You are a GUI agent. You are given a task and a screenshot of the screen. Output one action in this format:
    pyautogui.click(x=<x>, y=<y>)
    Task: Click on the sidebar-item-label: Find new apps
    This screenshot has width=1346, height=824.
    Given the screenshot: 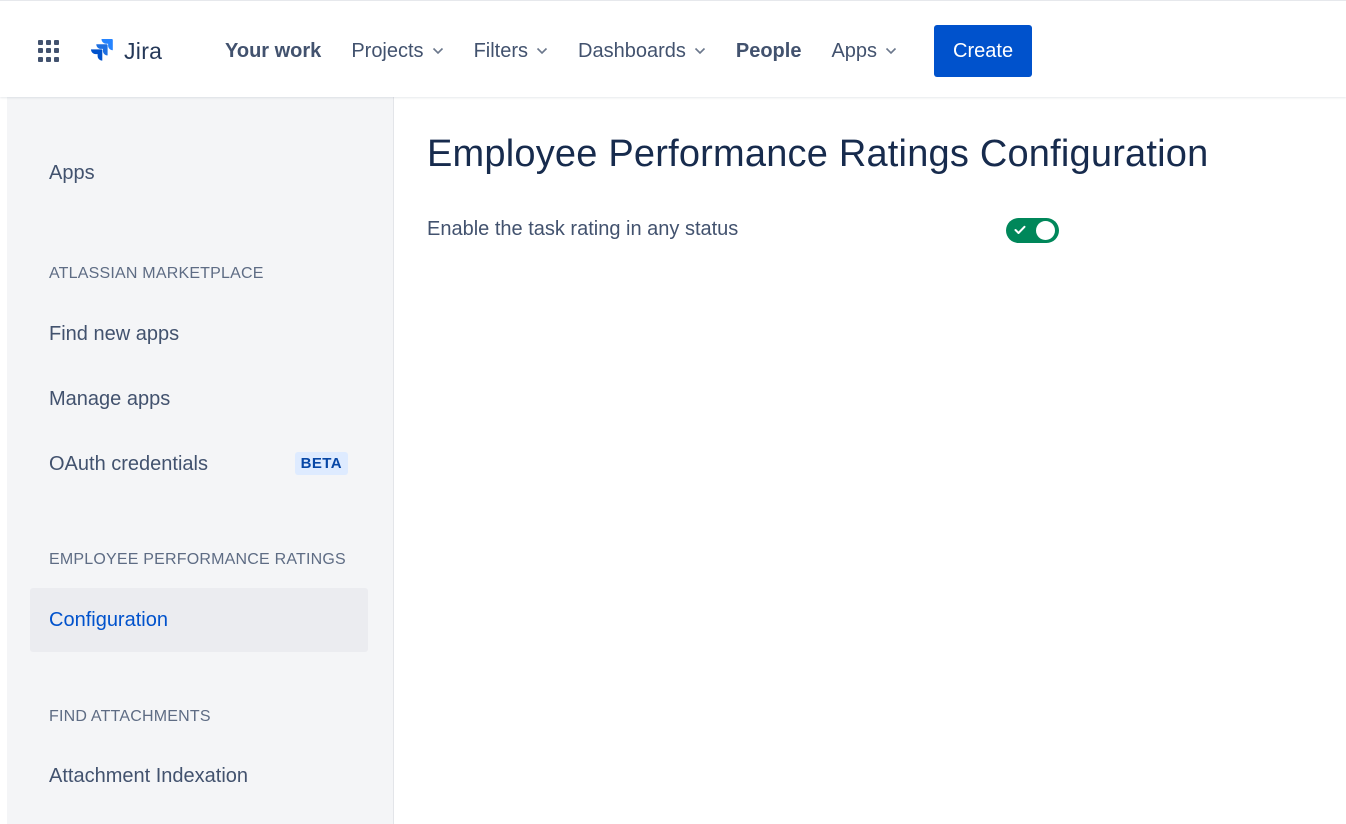 What is the action you would take?
    pyautogui.click(x=114, y=333)
    